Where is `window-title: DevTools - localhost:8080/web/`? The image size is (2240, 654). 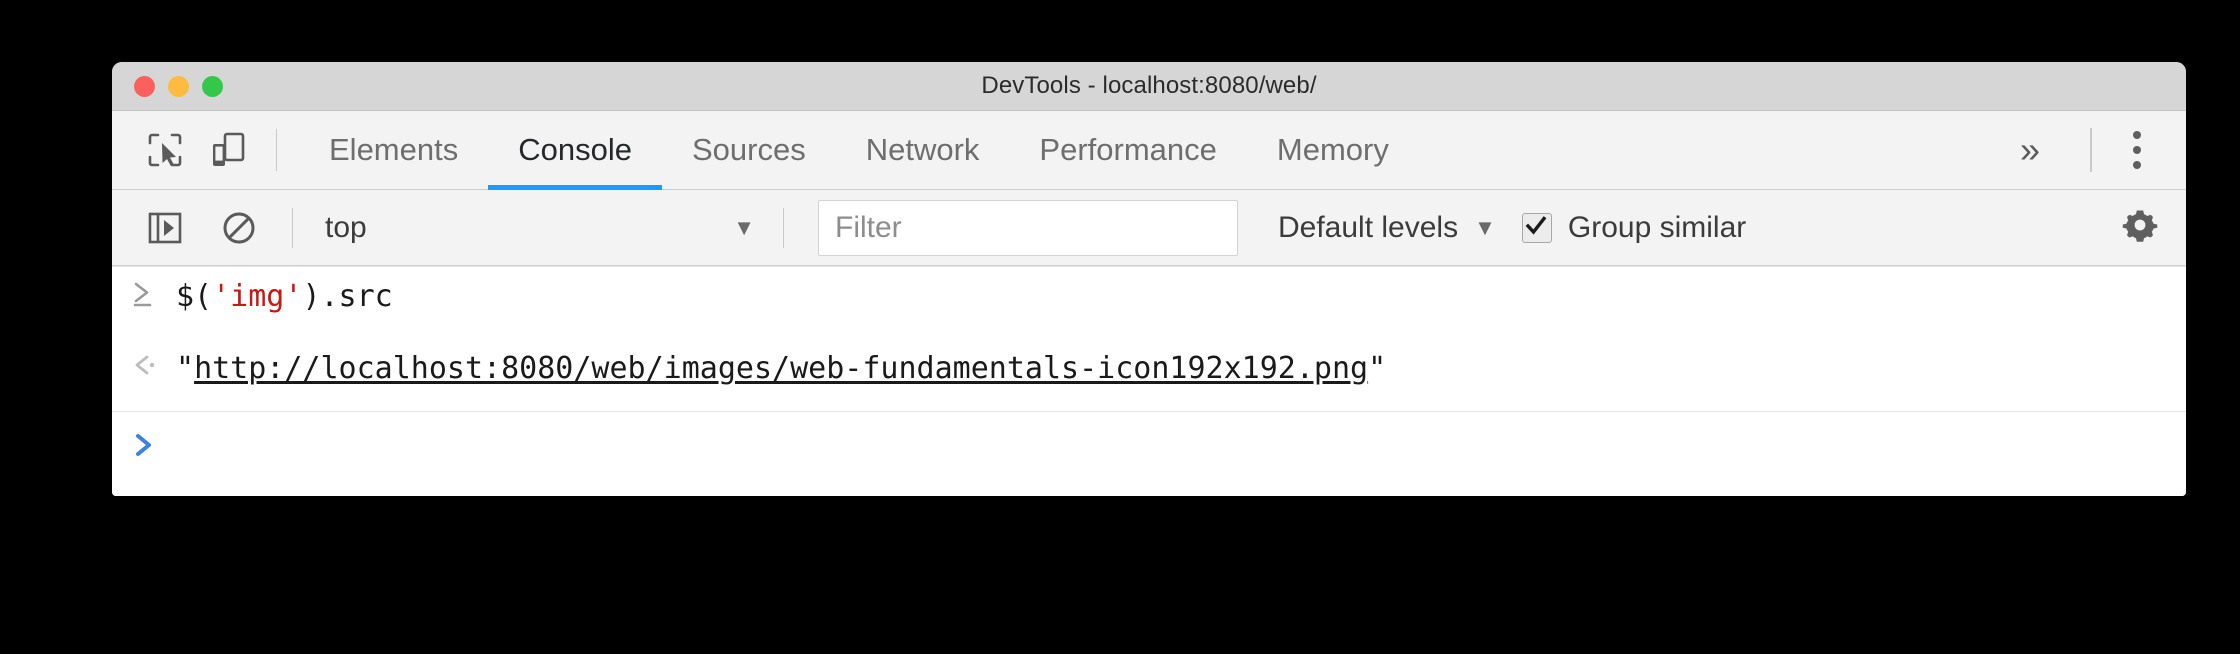
window-title: DevTools - localhost:8080/web/ is located at coordinates (1149, 85).